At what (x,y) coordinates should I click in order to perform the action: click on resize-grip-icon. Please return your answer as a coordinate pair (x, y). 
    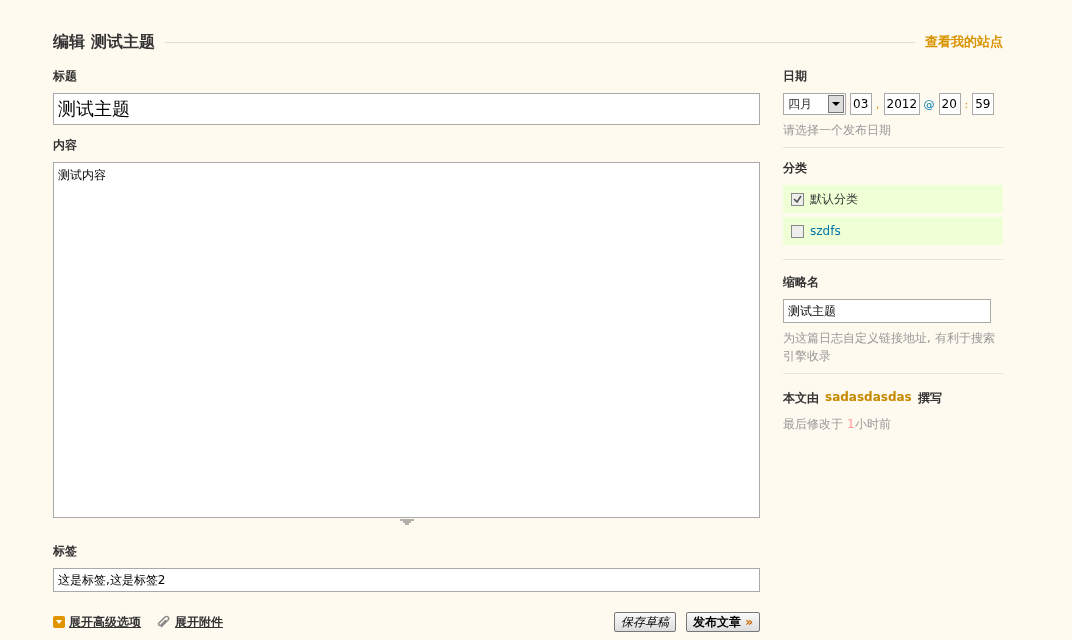
    Looking at the image, I should click on (406, 522).